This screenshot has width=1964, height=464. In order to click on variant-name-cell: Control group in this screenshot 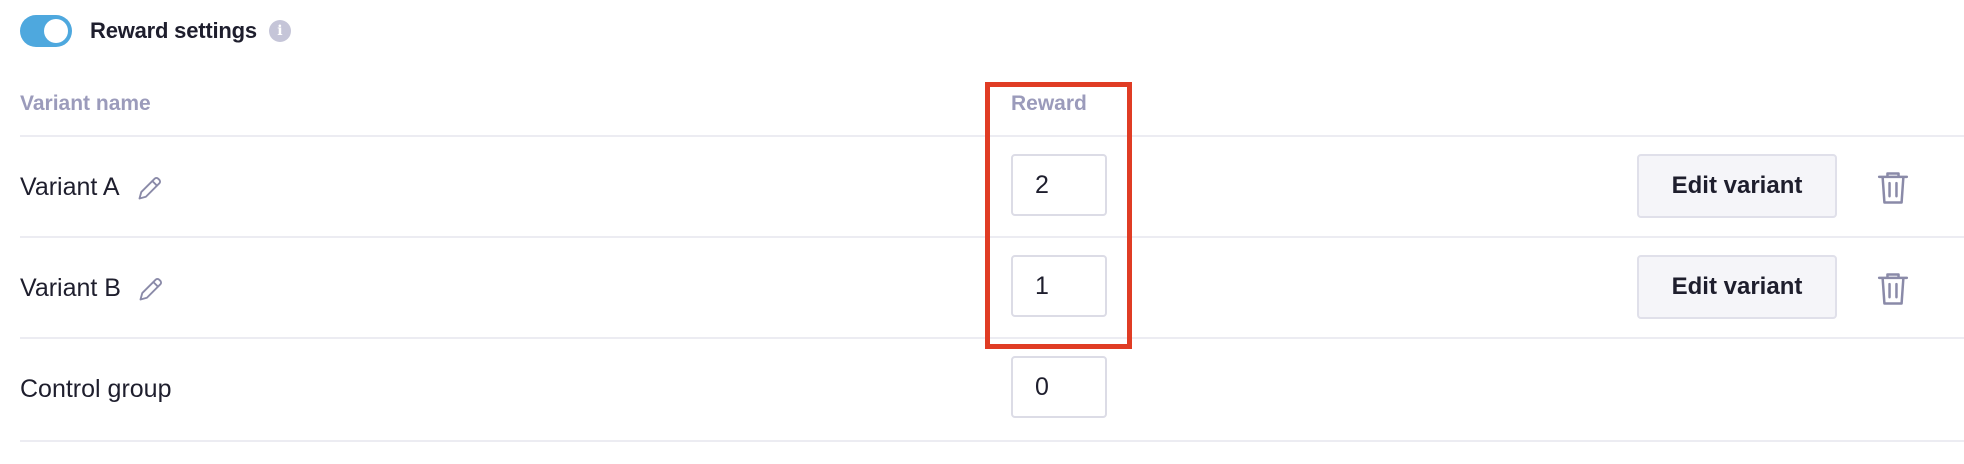, I will do `click(95, 389)`.